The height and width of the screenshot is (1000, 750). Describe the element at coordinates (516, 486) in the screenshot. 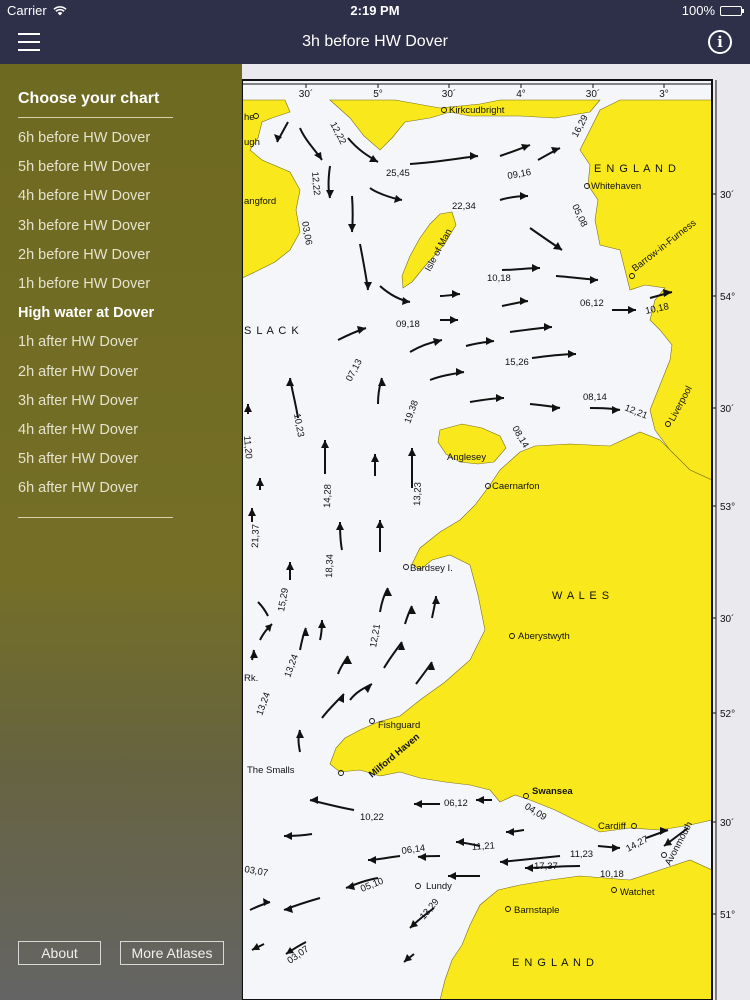

I see `place-label: Caernarfon` at that location.